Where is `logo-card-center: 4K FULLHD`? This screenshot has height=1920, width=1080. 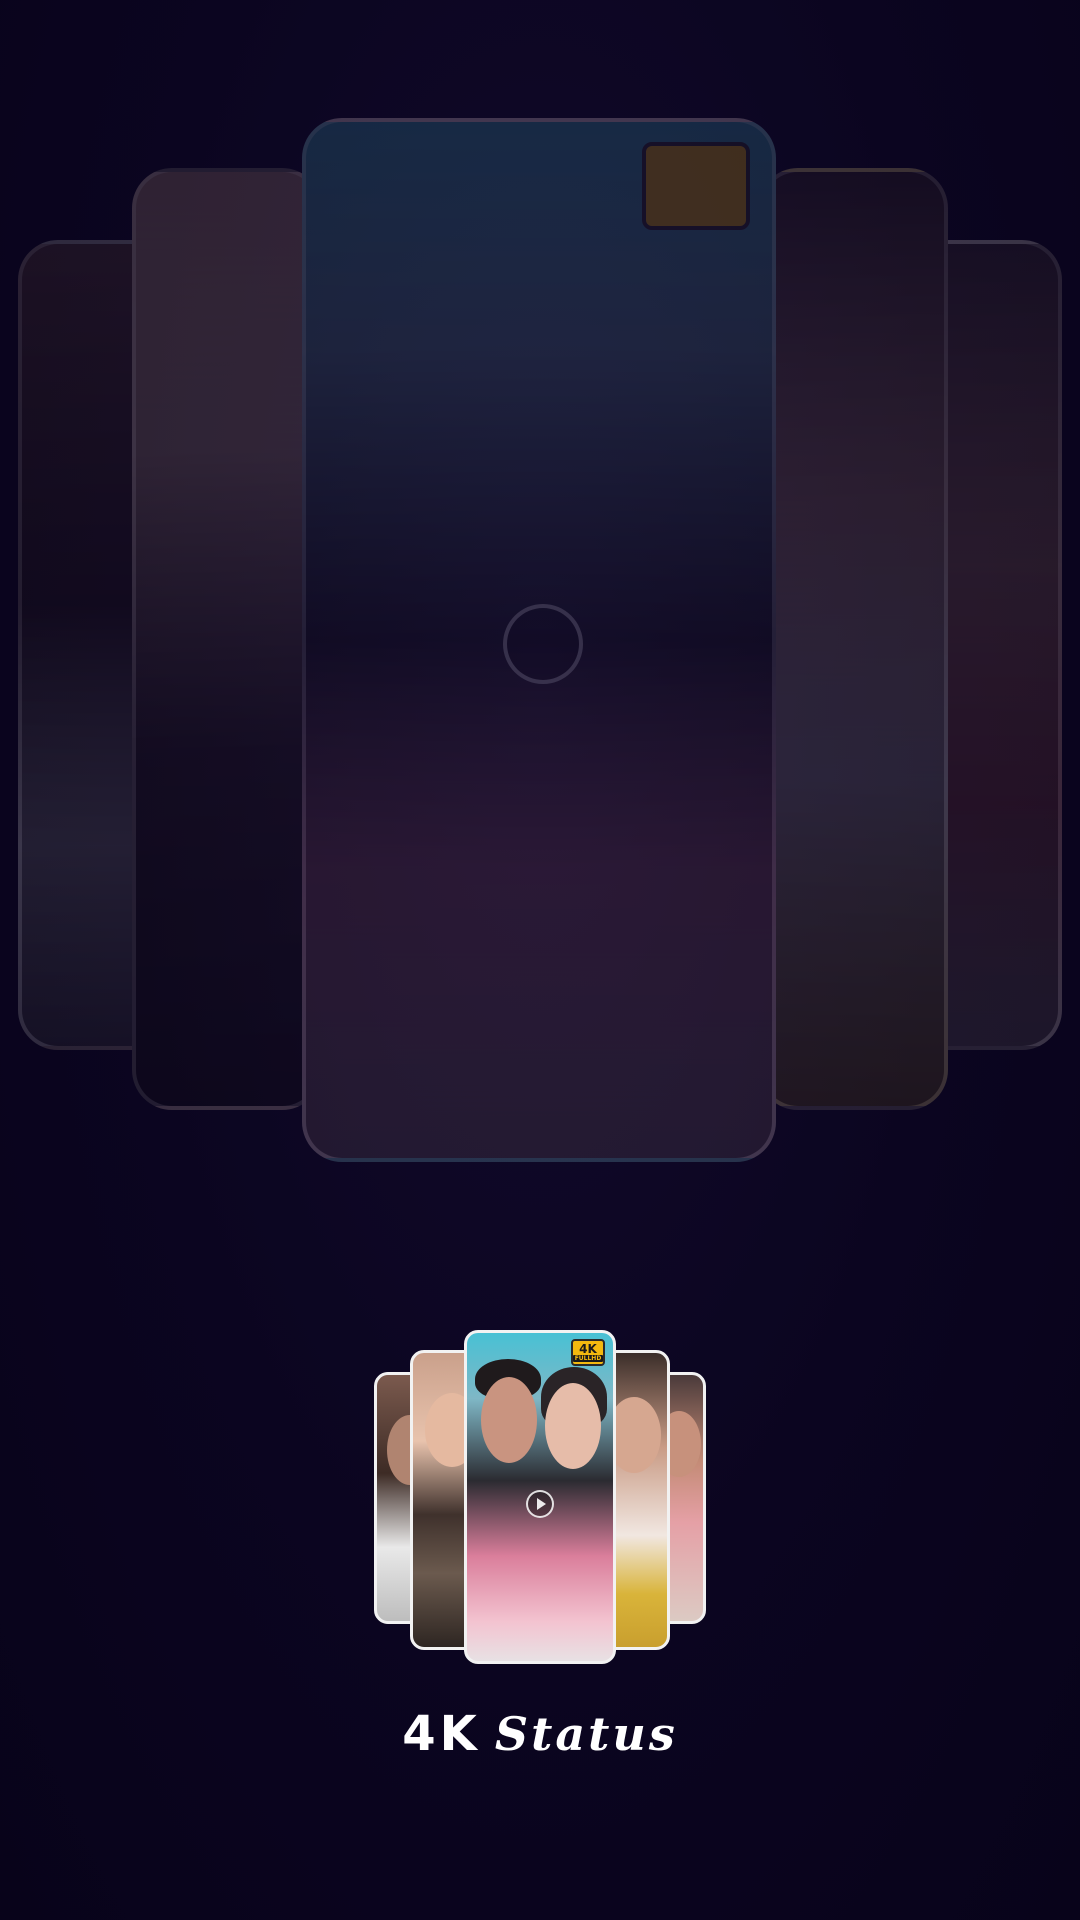 logo-card-center: 4K FULLHD is located at coordinates (540, 1497).